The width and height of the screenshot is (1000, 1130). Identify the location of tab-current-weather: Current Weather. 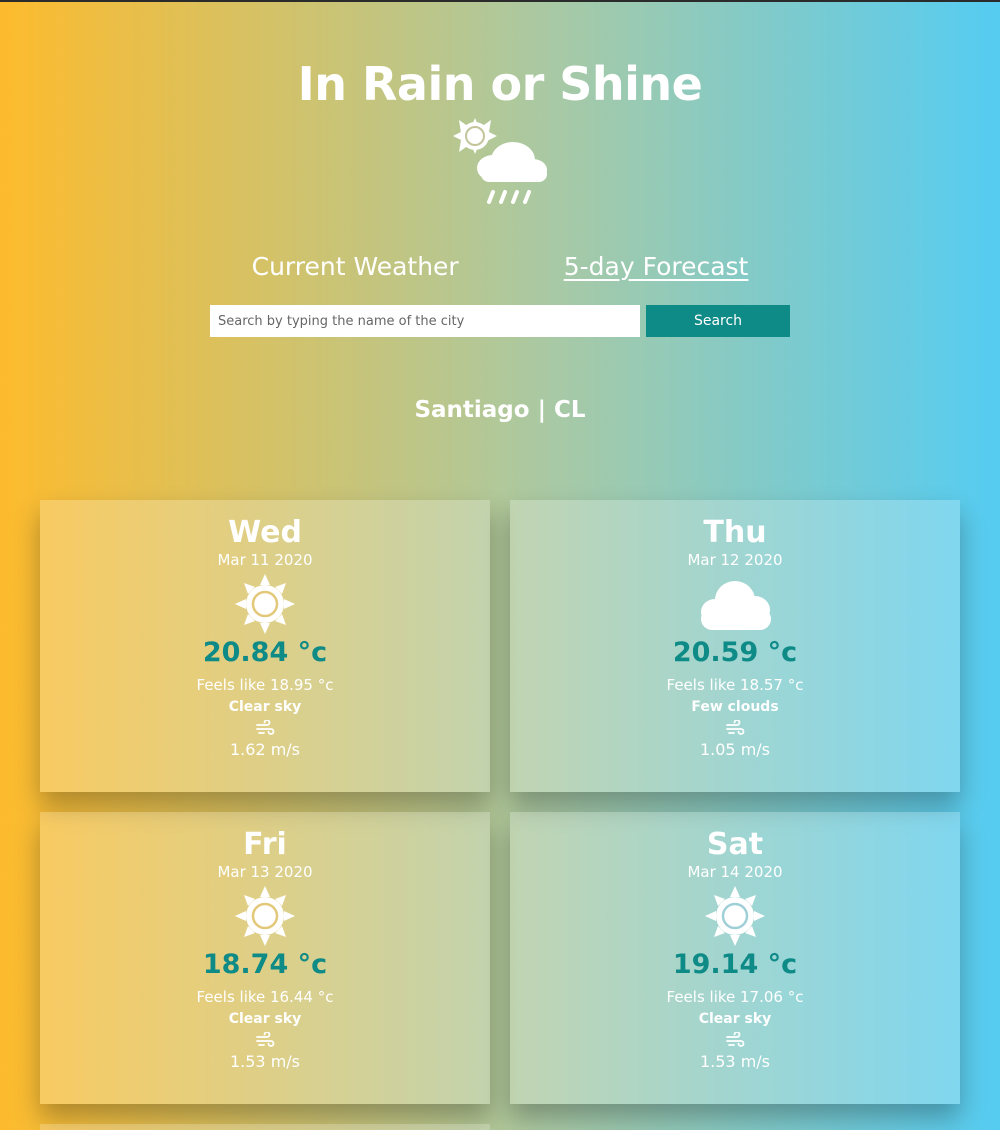
(355, 266).